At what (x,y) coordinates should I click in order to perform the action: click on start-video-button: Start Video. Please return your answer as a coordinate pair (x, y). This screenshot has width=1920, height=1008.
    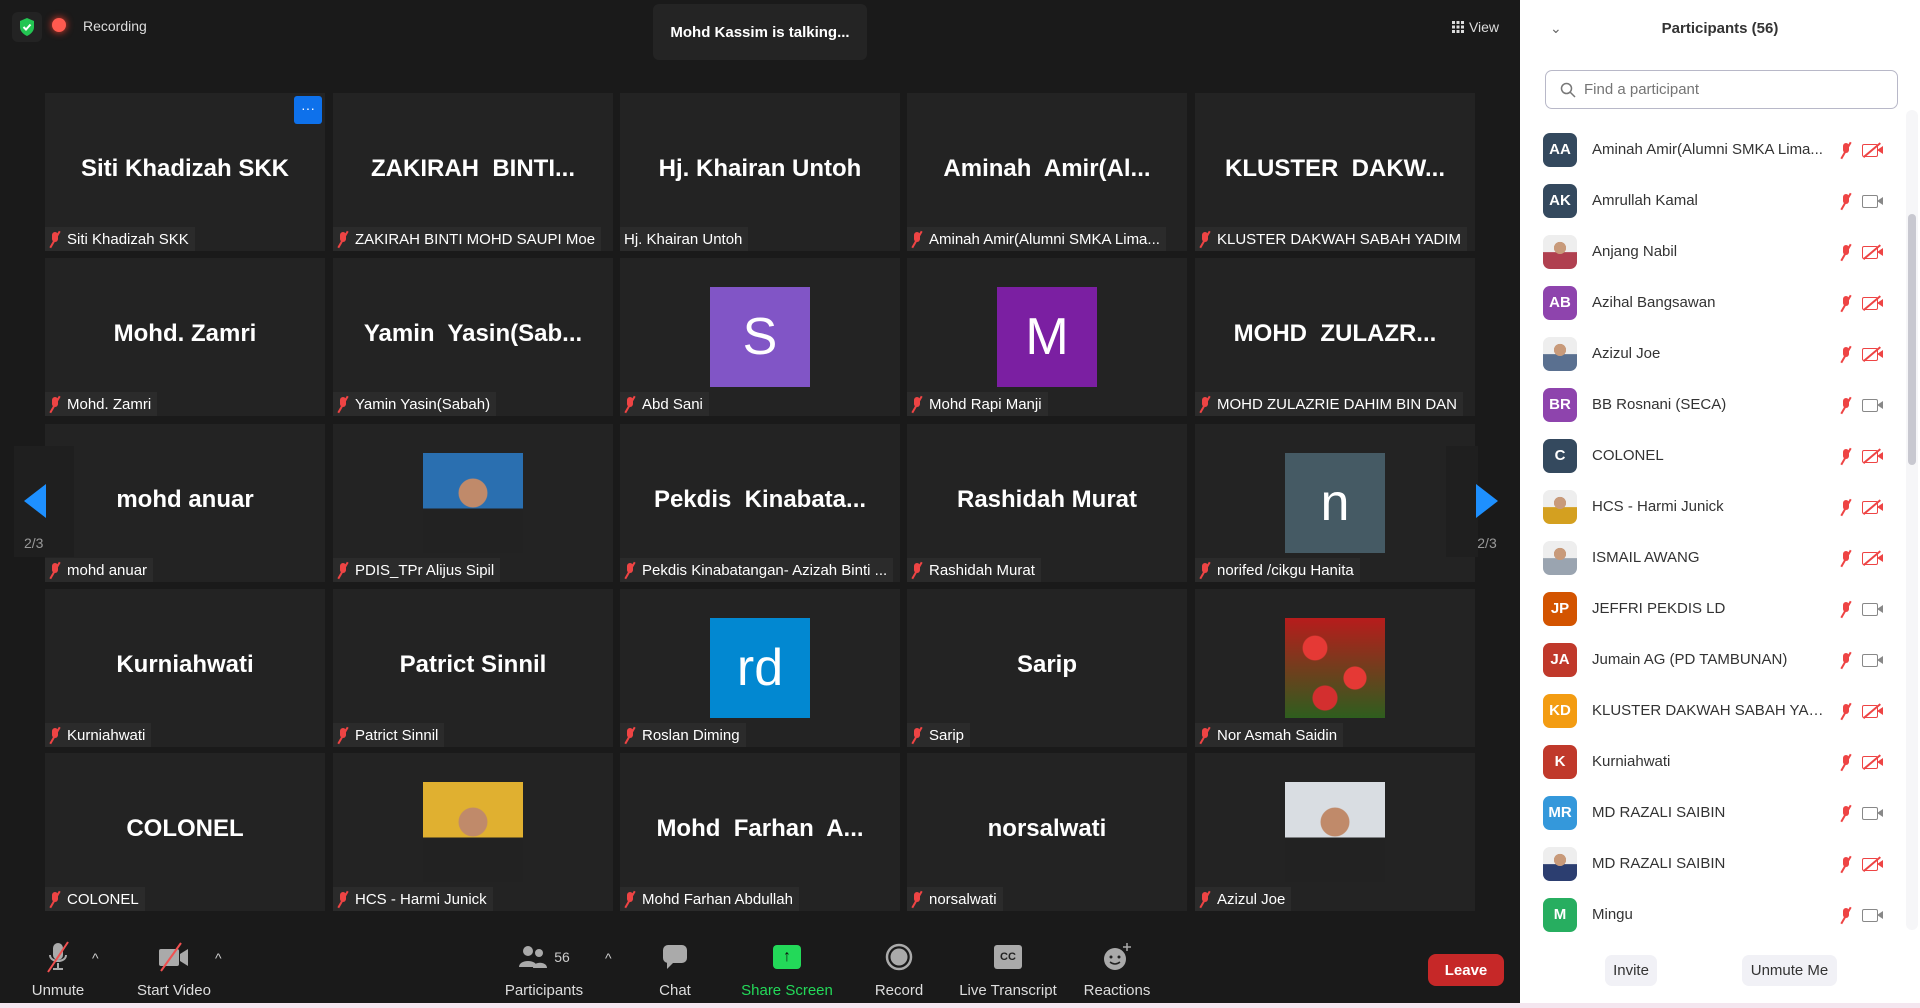
    Looking at the image, I should click on (174, 970).